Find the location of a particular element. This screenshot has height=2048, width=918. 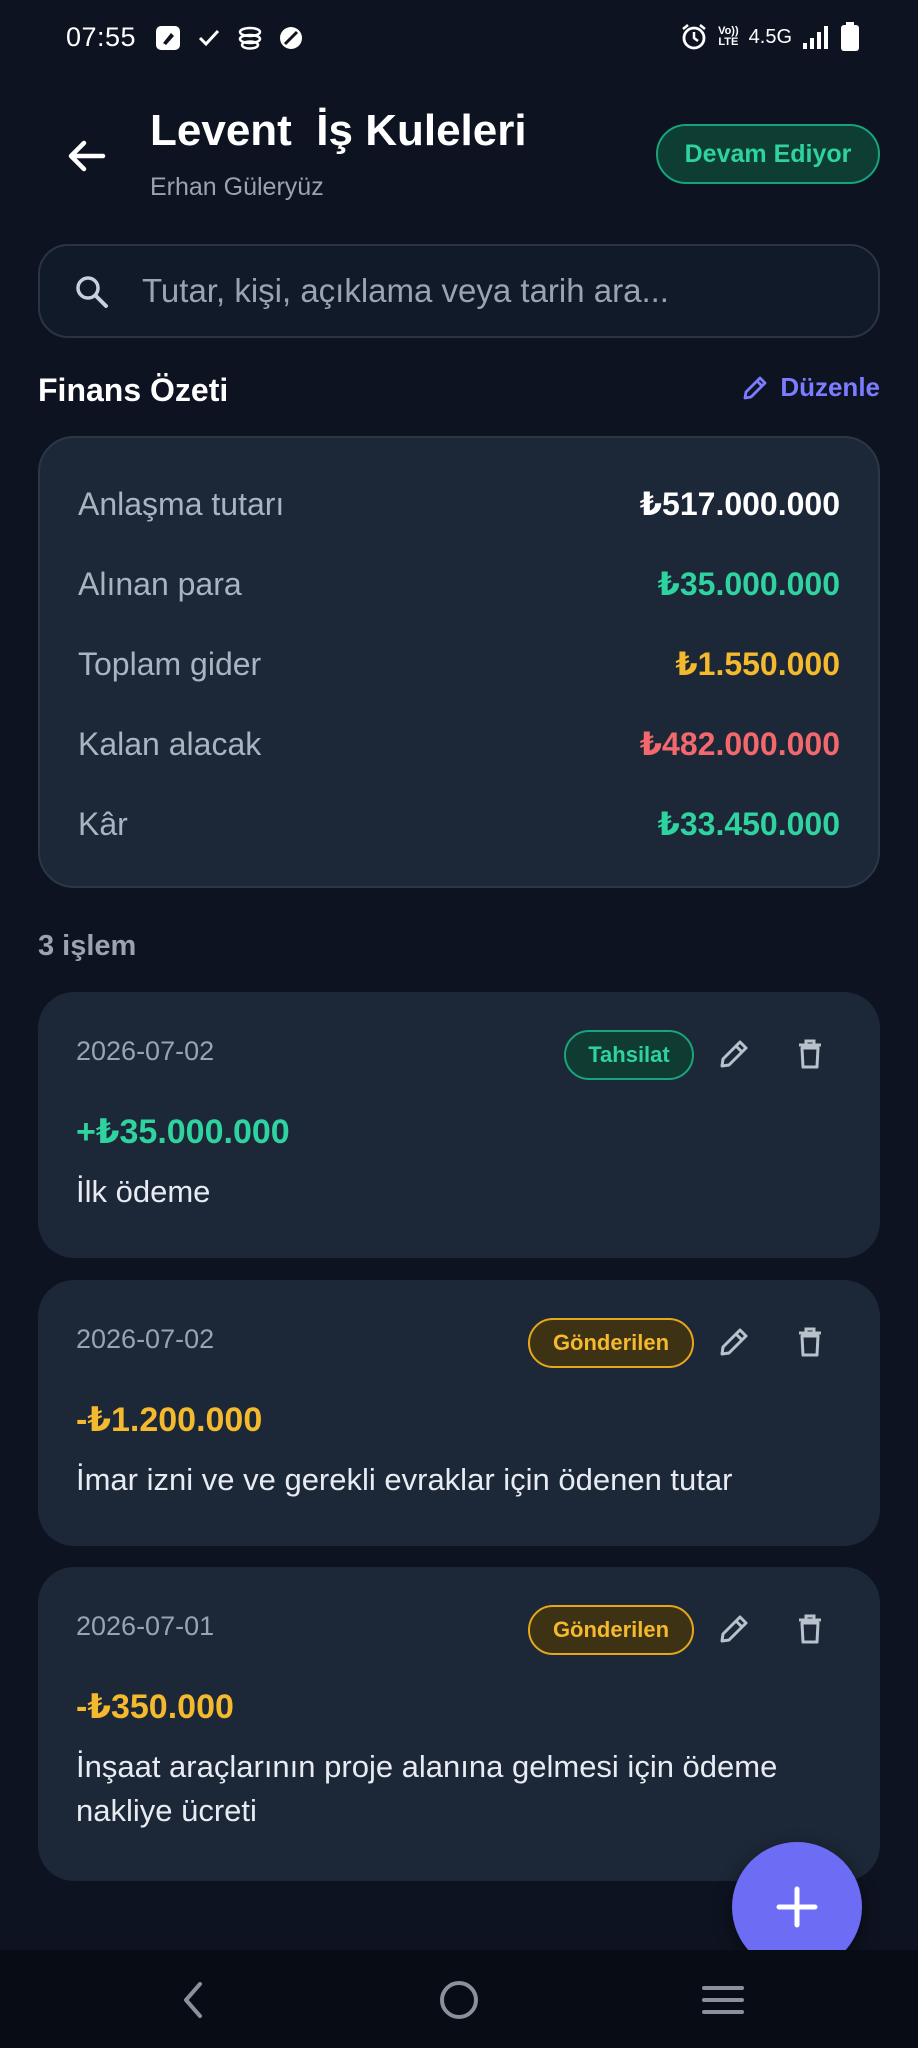

back-button is located at coordinates (86, 156).